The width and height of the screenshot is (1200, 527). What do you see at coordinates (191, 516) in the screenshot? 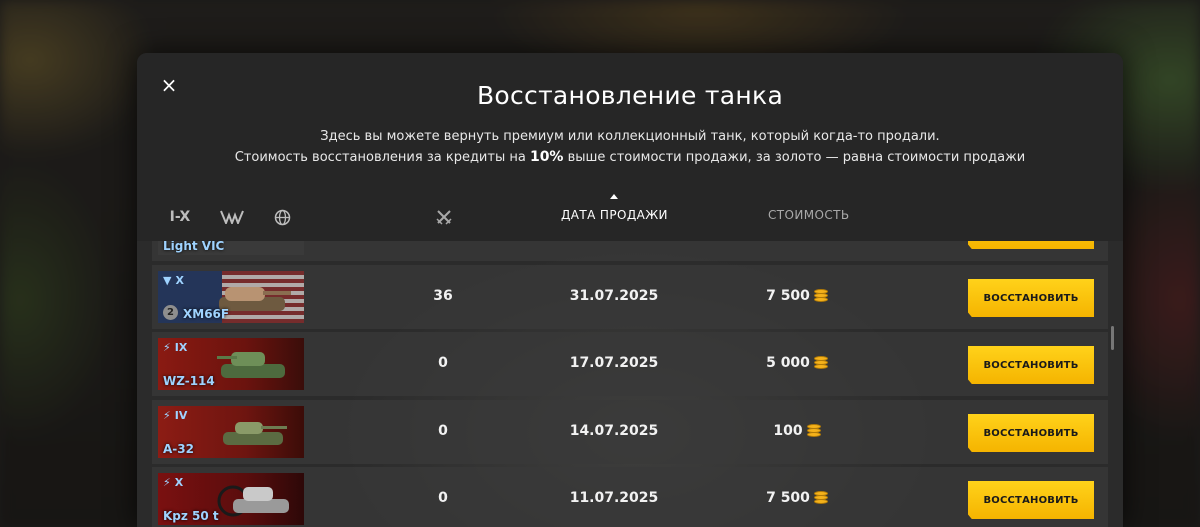
I see `tank-name: Kpz 50 t` at bounding box center [191, 516].